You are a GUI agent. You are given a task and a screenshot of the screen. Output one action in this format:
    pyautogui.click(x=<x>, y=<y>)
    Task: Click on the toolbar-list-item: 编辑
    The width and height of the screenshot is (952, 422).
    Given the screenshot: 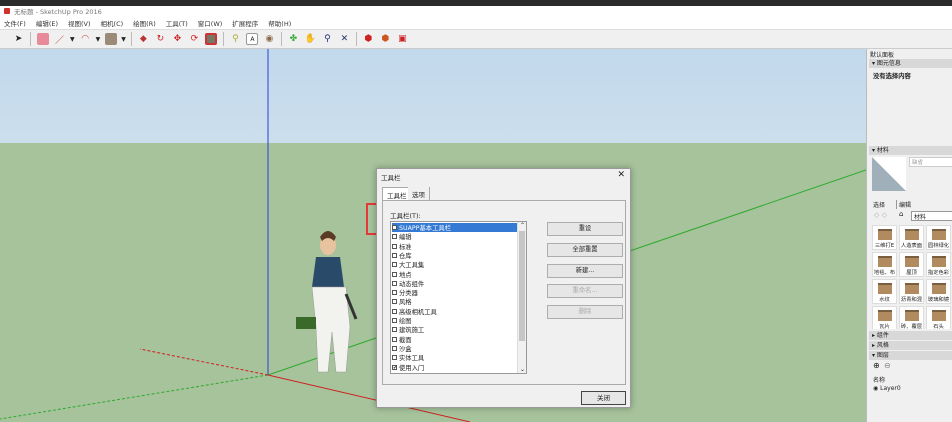 What is the action you would take?
    pyautogui.click(x=455, y=236)
    